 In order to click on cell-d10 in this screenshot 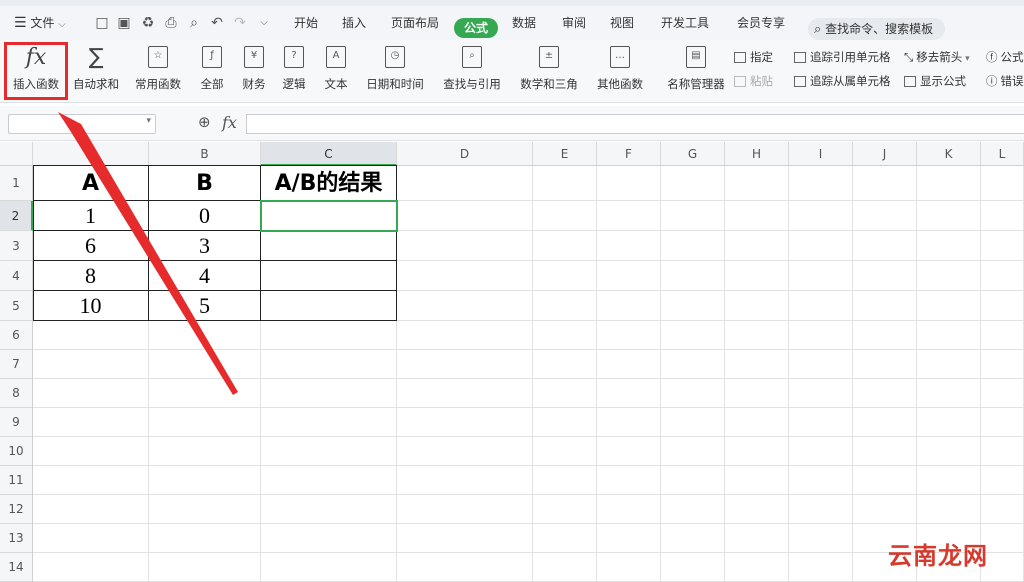, I will do `click(465, 451)`.